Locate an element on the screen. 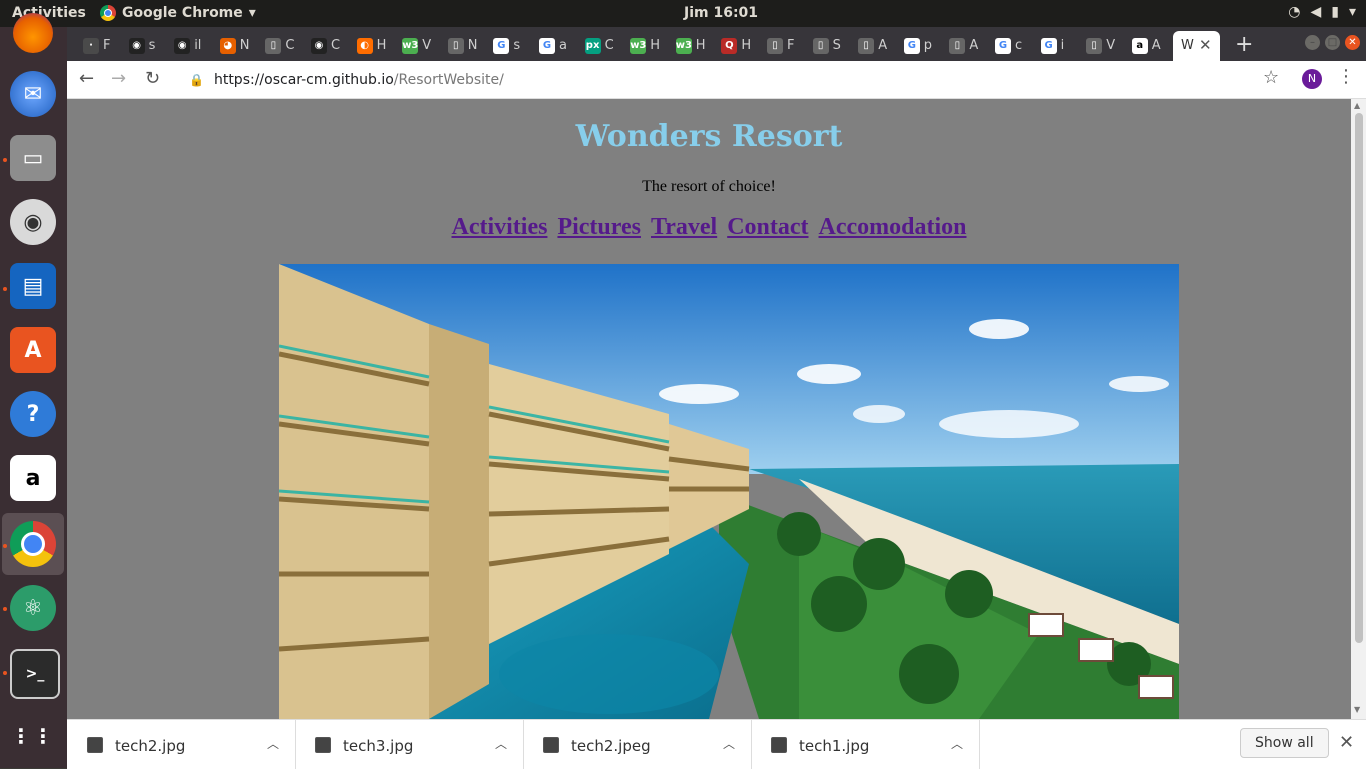 Image resolution: width=1366 pixels, height=769 pixels. tab: · F is located at coordinates (97, 46).